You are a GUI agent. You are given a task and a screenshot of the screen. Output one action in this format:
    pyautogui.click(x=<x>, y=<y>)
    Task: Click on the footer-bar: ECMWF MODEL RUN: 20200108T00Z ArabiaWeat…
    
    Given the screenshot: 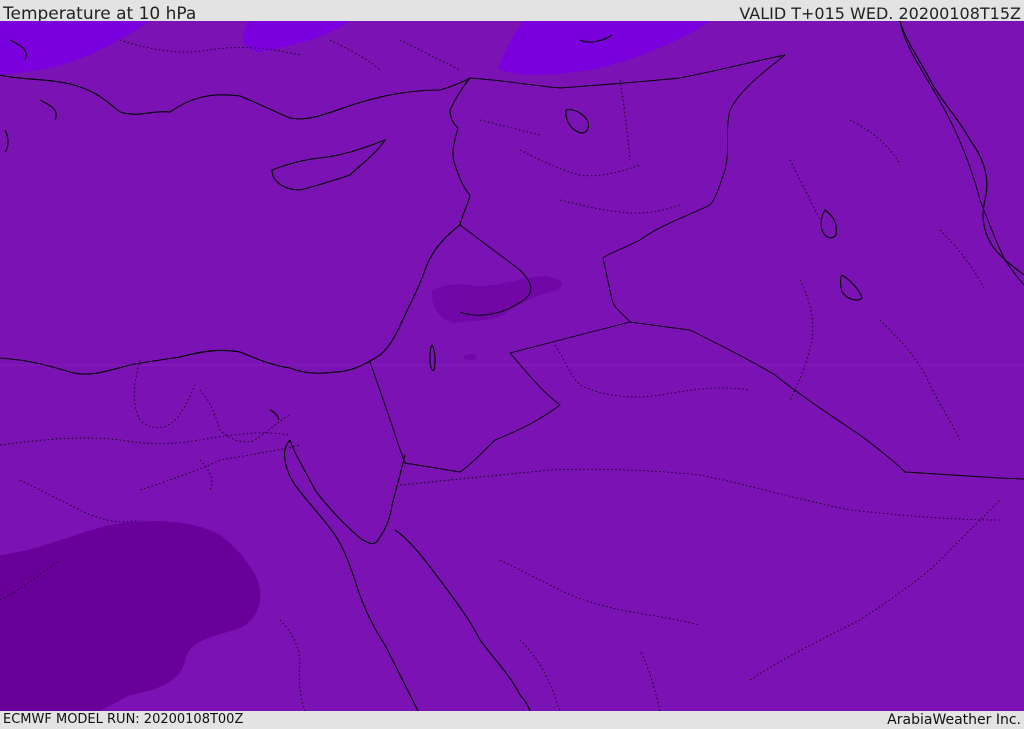 What is the action you would take?
    pyautogui.click(x=512, y=720)
    